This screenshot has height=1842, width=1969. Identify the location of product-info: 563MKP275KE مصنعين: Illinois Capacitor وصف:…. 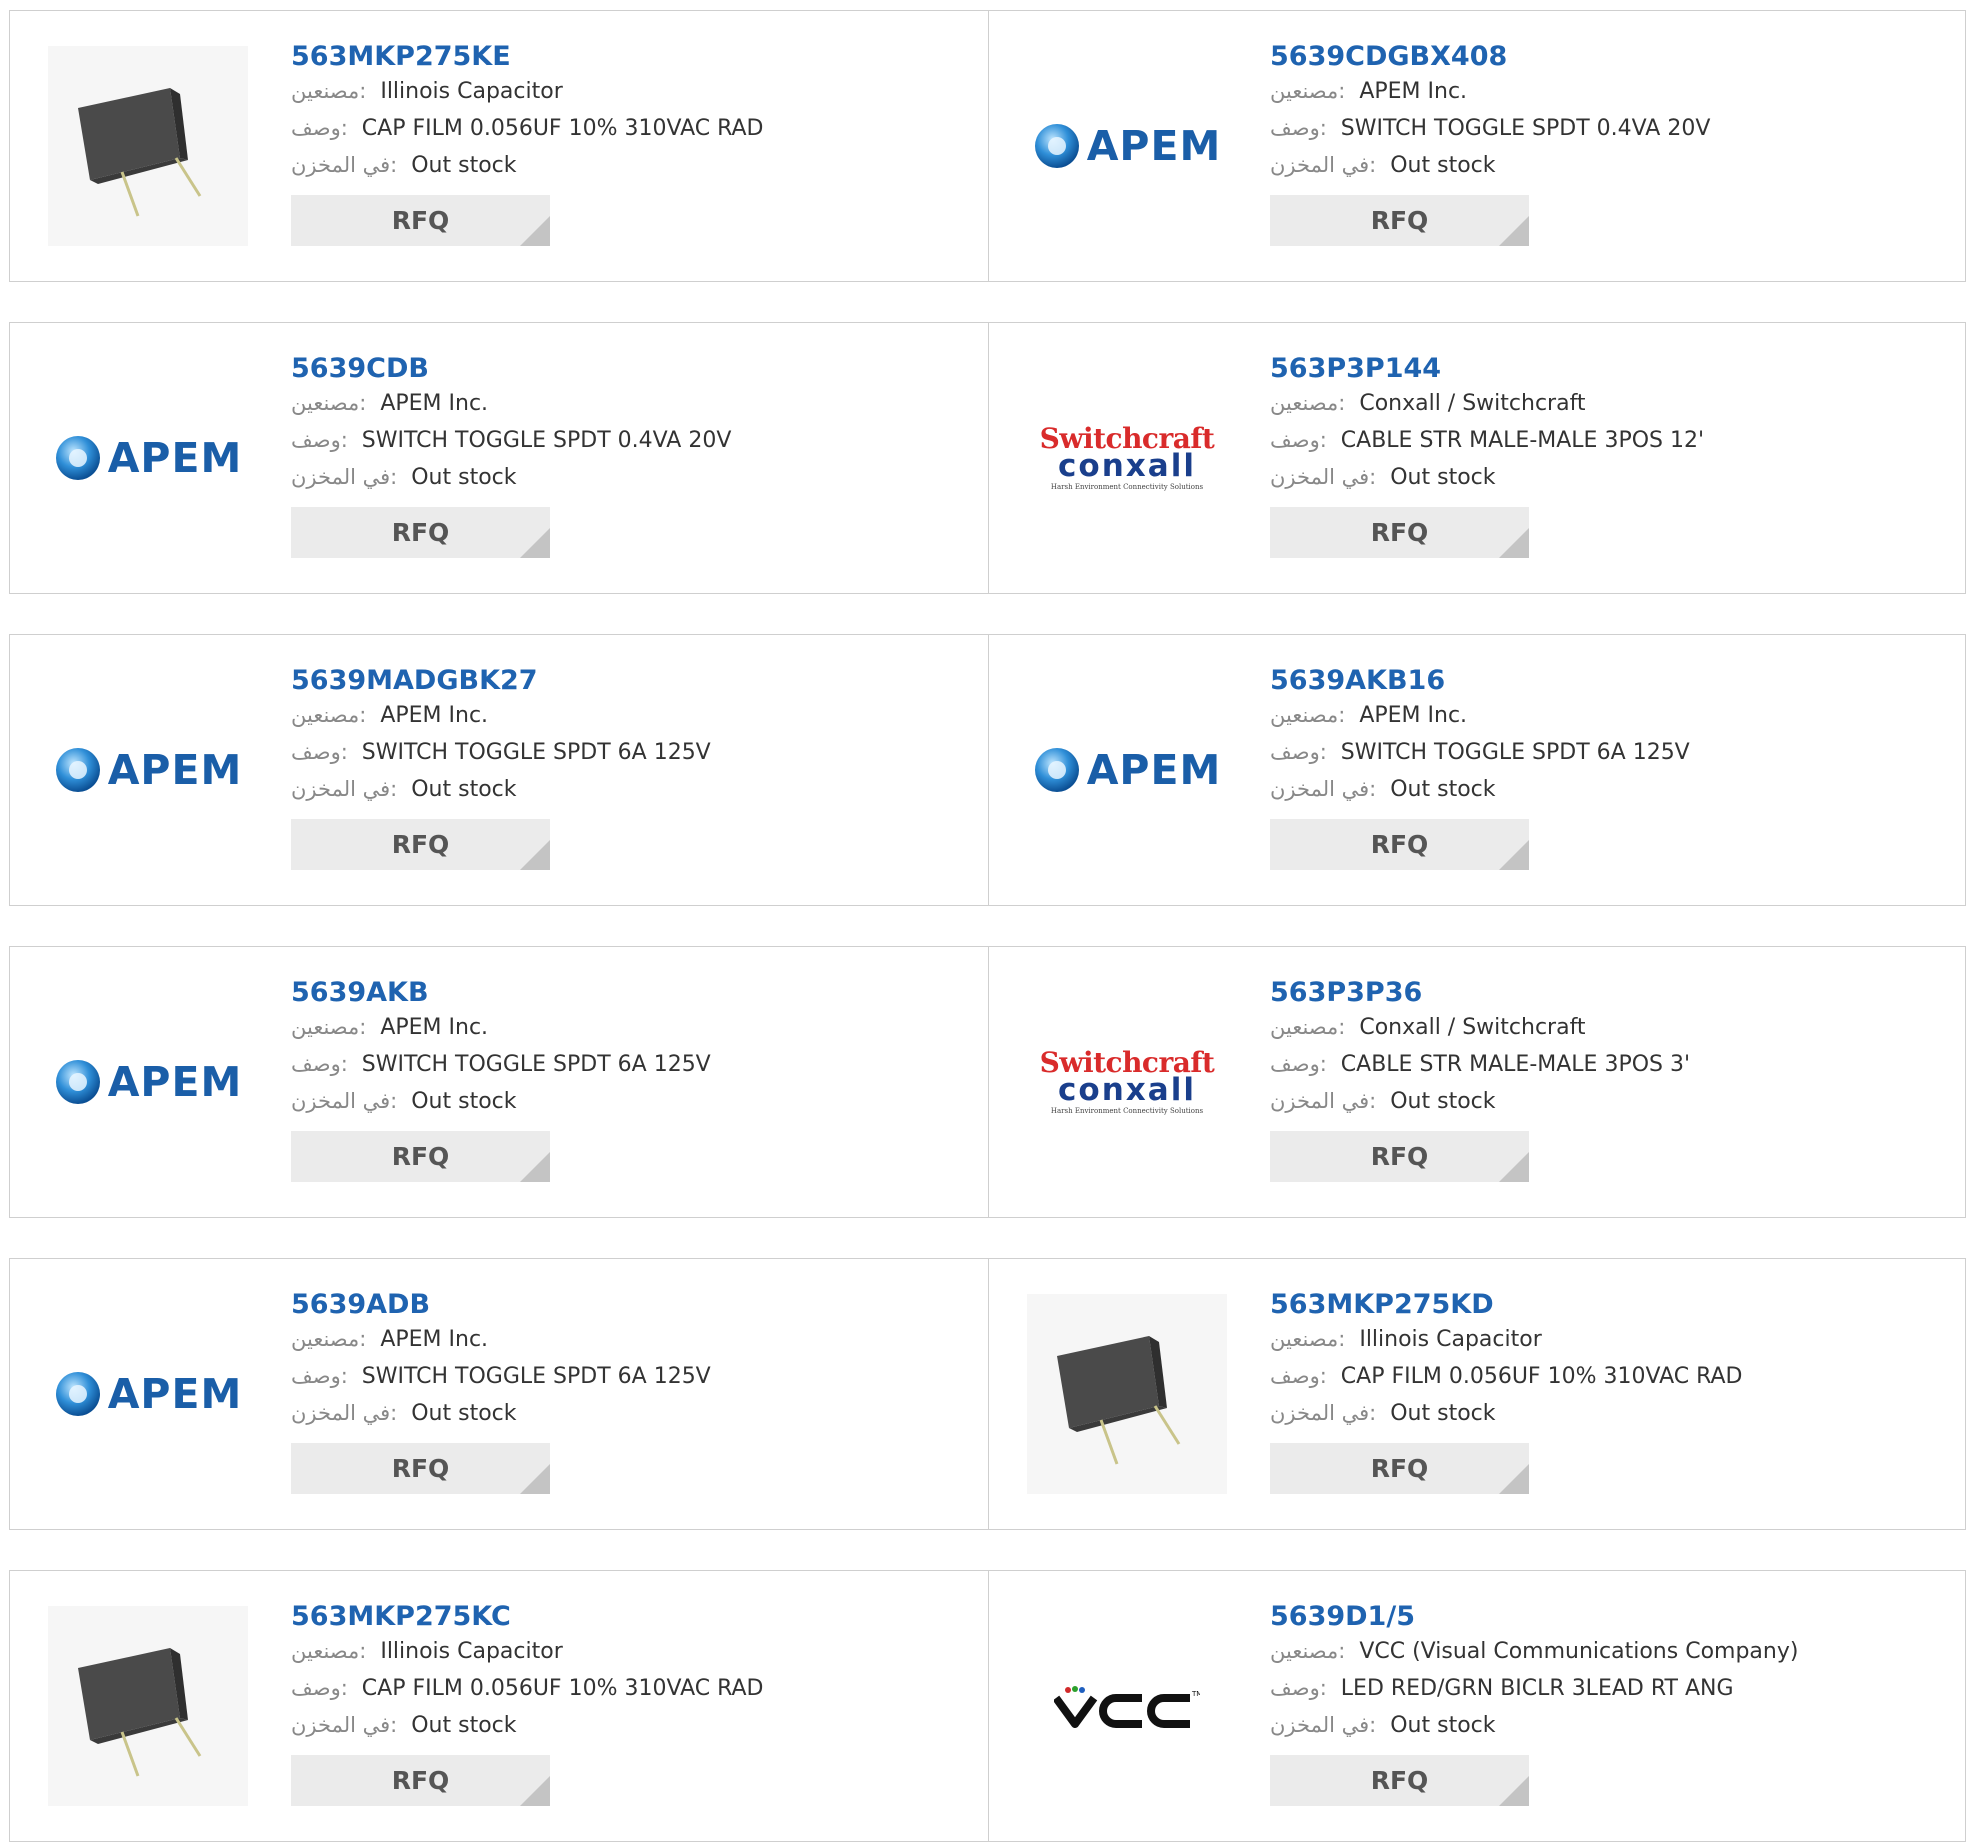
(527, 143).